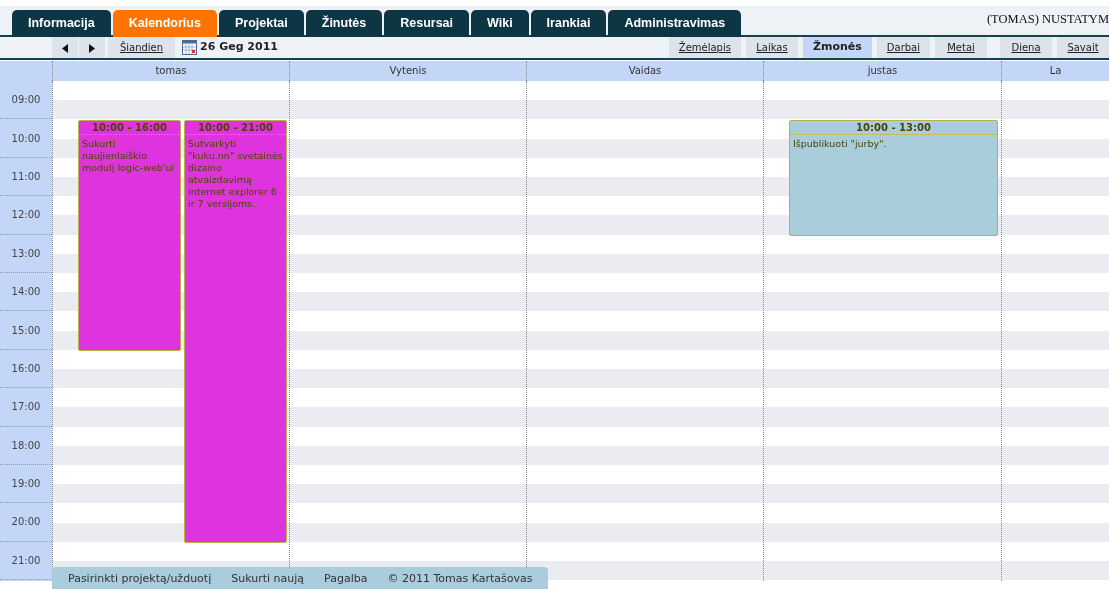 The width and height of the screenshot is (1109, 589). Describe the element at coordinates (235, 174) in the screenshot. I see `event-title: Sutvarkyti "kuku.nn" svetainės dizaino atvaizdavimą internet explorer 6 ir 7 versijoms.` at that location.